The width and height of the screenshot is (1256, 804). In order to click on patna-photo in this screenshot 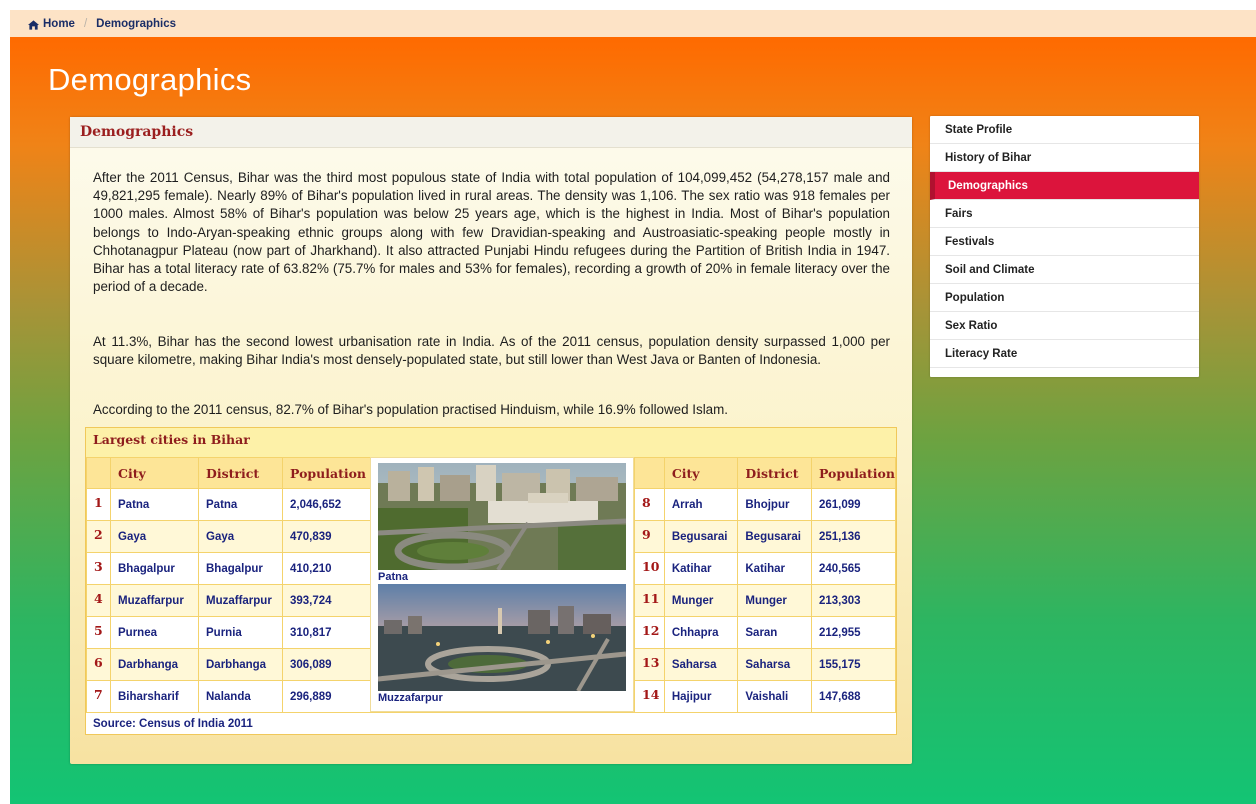, I will do `click(502, 516)`.